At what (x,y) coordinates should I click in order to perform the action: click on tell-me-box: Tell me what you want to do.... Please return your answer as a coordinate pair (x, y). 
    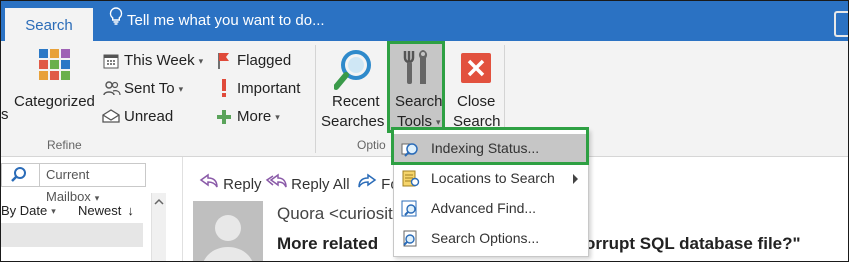
    Looking at the image, I should click on (217, 21).